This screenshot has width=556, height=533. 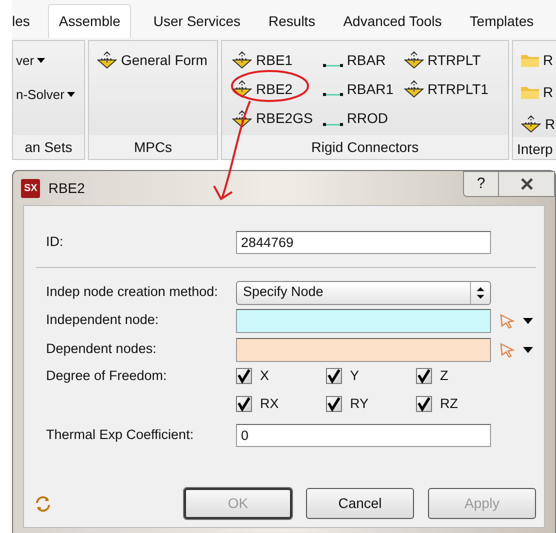 I want to click on id-label: ID:, so click(x=55, y=241).